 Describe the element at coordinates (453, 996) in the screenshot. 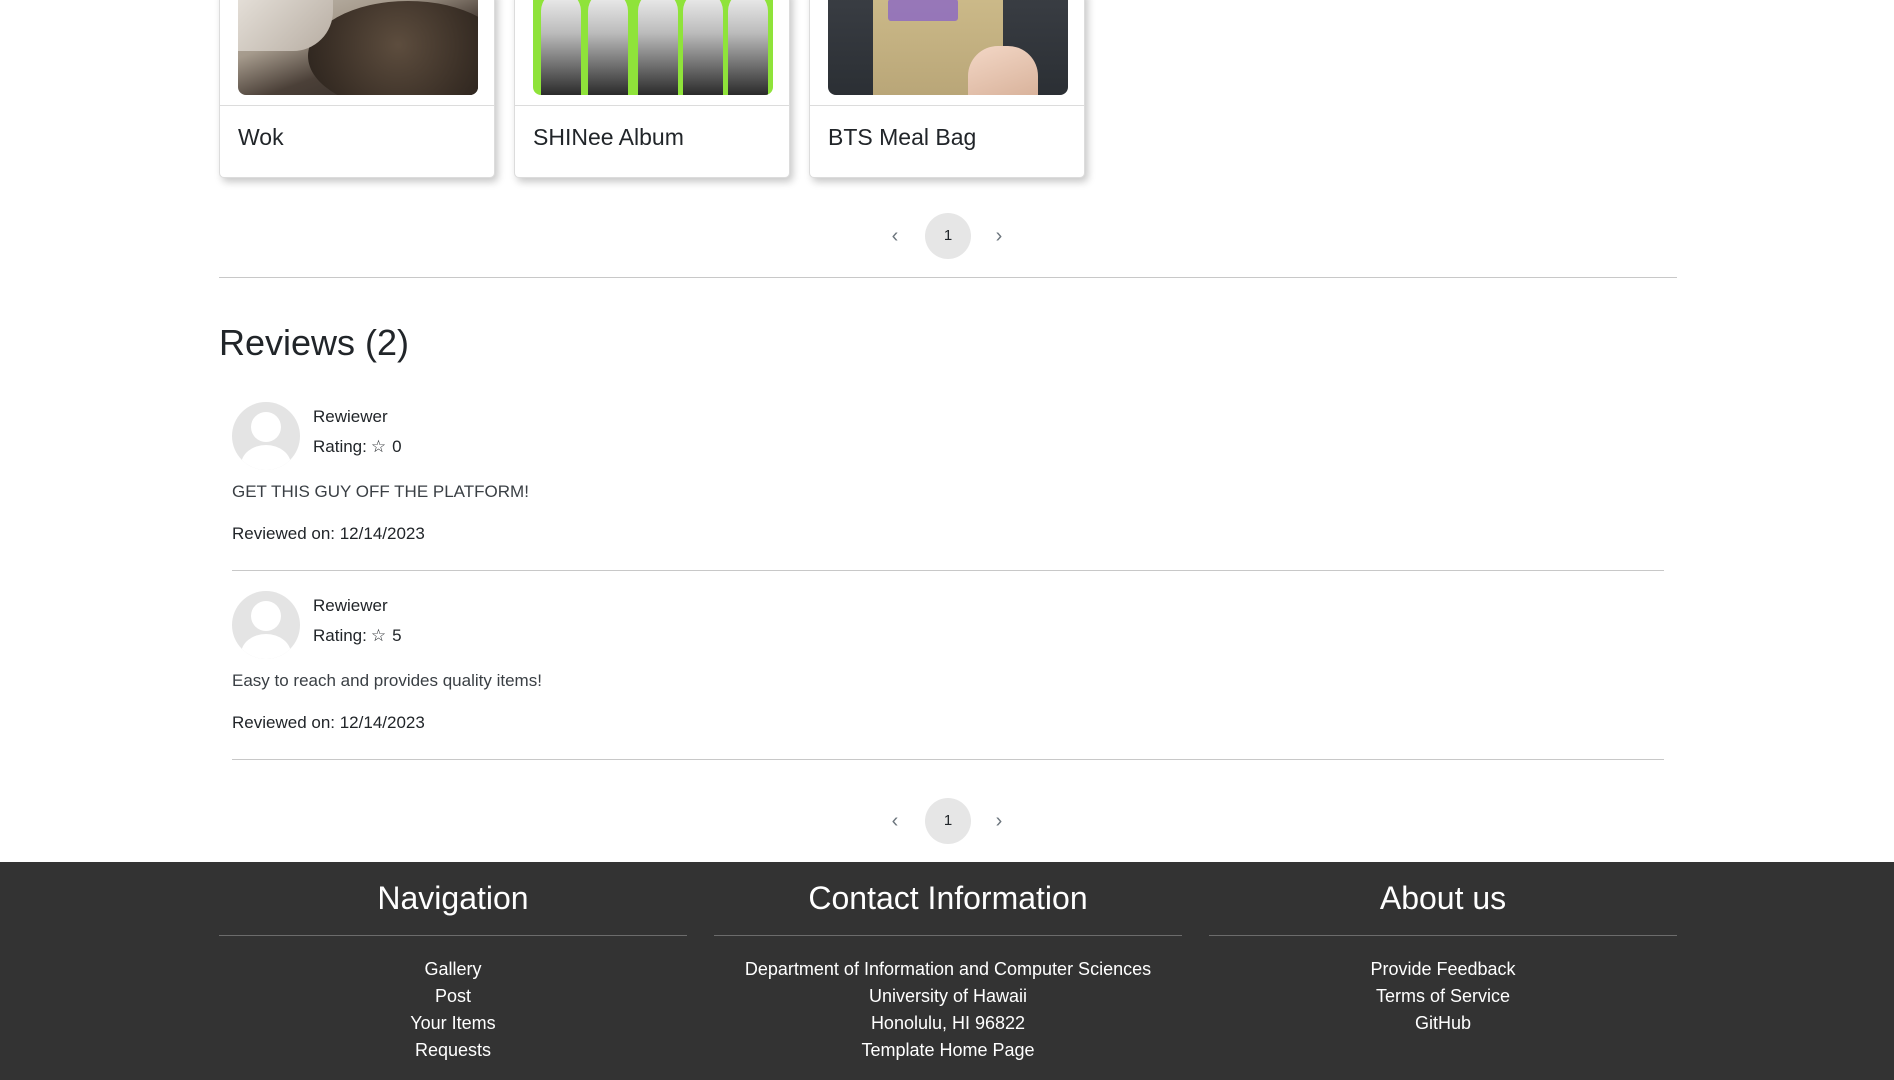

I see `footer-link-post: Post` at that location.